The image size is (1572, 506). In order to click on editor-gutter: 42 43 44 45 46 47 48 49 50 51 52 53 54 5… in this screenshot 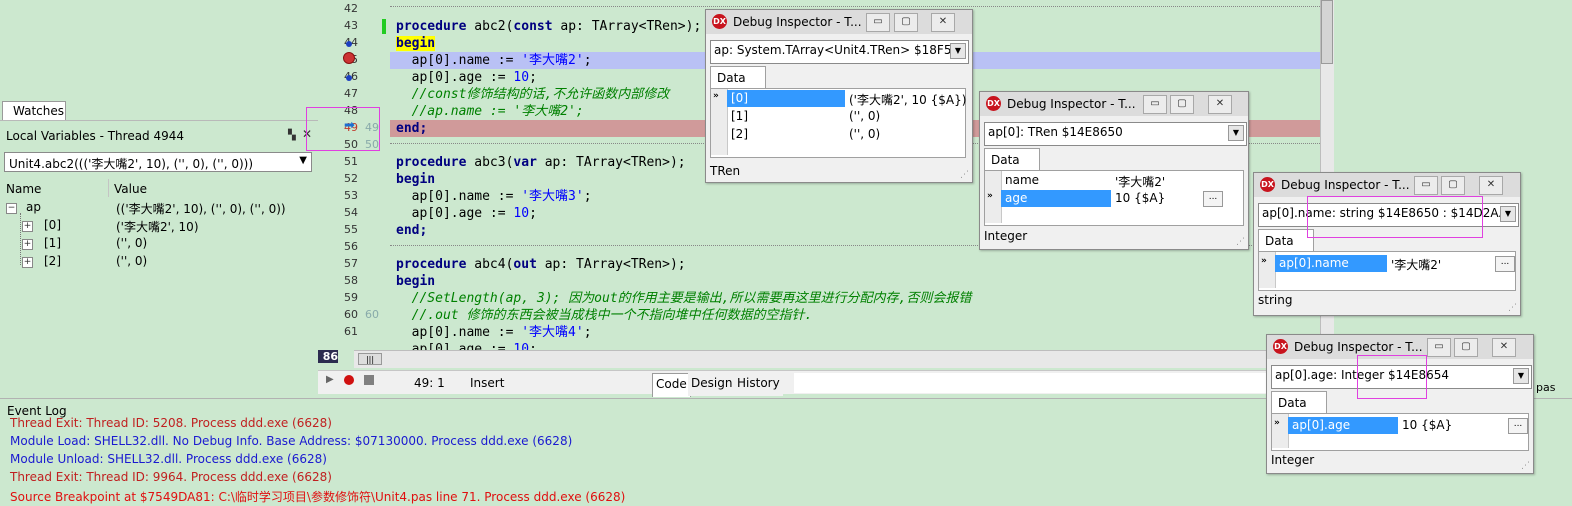, I will do `click(354, 184)`.